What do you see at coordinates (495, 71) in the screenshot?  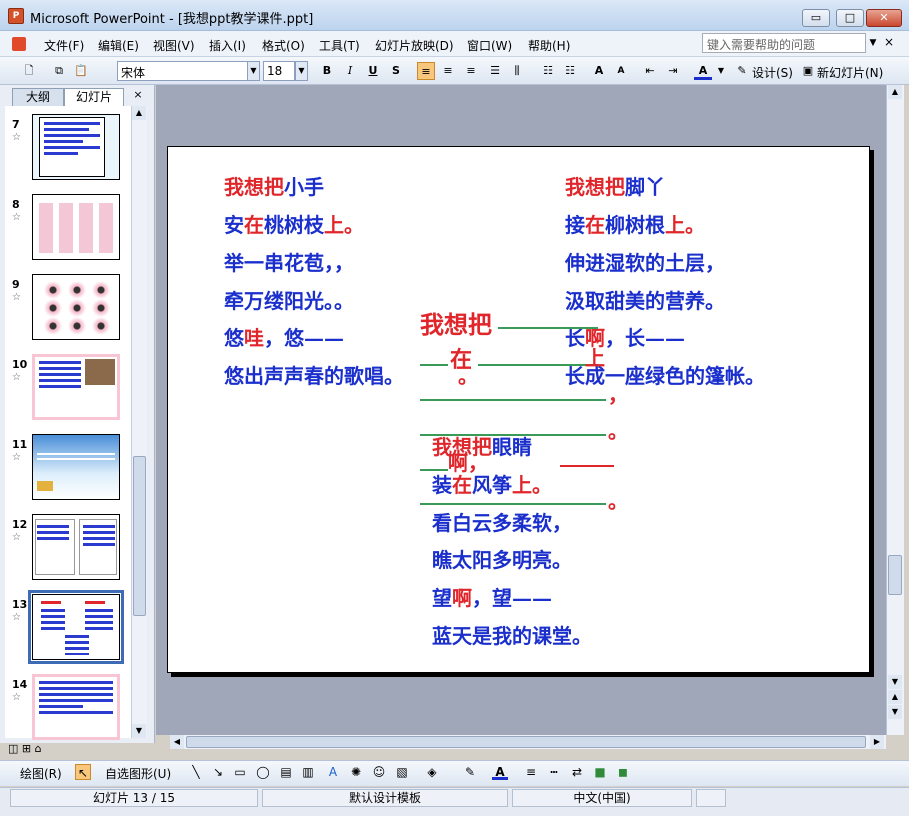 I see `justify-icon: ☰` at bounding box center [495, 71].